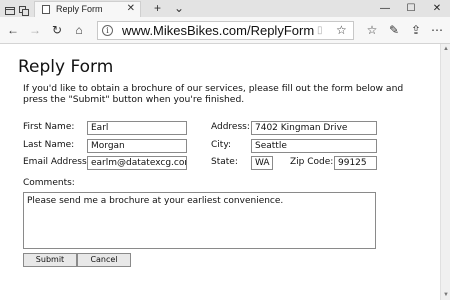 Image resolution: width=450 pixels, height=300 pixels. What do you see at coordinates (66, 67) in the screenshot?
I see `page-title: Reply Form` at bounding box center [66, 67].